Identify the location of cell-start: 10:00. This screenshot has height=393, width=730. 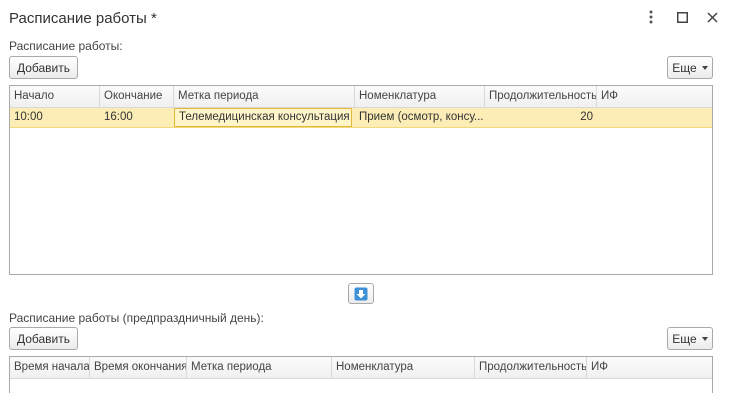
(55, 117).